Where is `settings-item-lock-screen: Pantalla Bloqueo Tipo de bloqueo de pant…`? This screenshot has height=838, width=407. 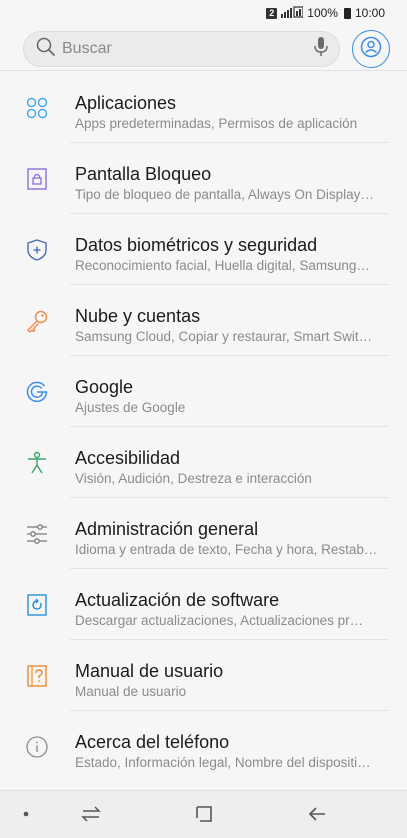 settings-item-lock-screen: Pantalla Bloqueo Tipo de bloqueo de pant… is located at coordinates (203, 178).